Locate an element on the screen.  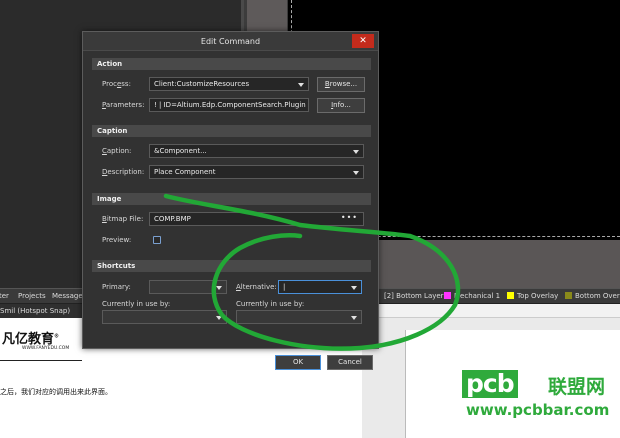
watermark-brand-cn: 联盟网 is located at coordinates (577, 387).